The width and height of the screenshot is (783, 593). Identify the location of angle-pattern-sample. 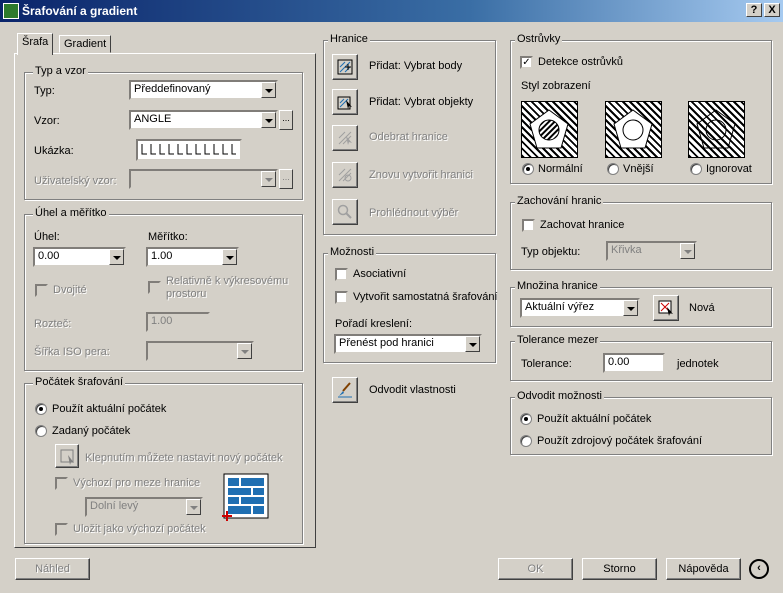
(188, 149).